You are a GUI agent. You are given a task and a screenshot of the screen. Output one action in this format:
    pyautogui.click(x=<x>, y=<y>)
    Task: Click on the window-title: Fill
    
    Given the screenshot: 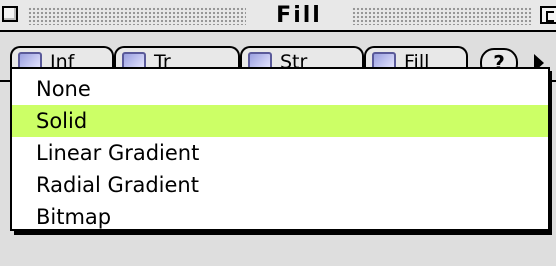 What is the action you would take?
    pyautogui.click(x=299, y=15)
    